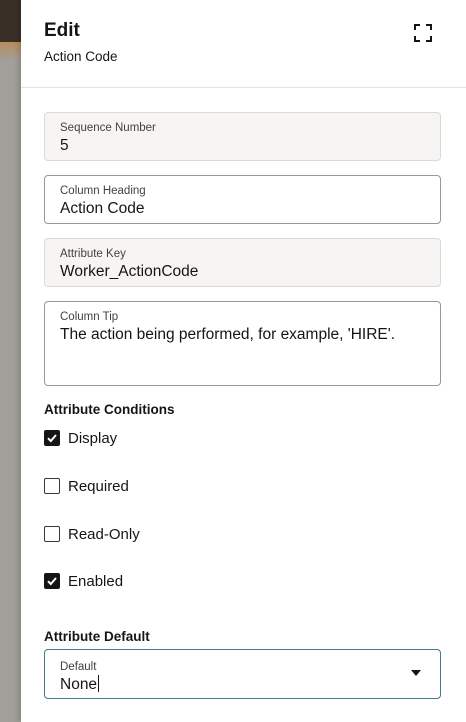  I want to click on backdrop-header, so click(10, 21).